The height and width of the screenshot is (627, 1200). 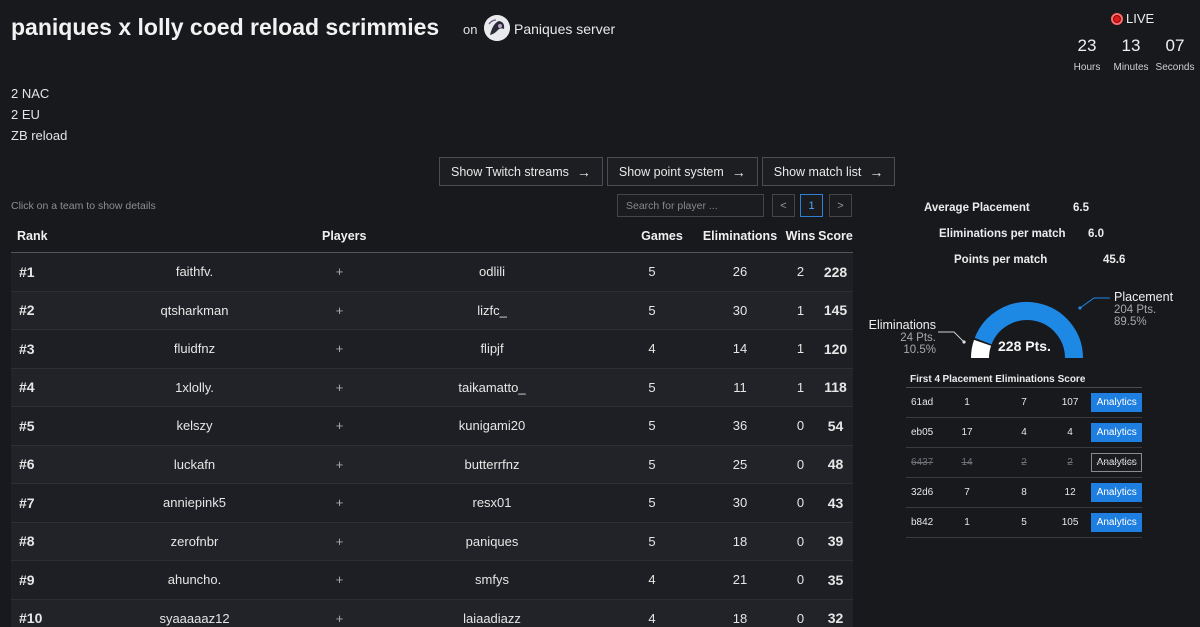 What do you see at coordinates (981, 349) in the screenshot?
I see `gauge-eliminations-arc` at bounding box center [981, 349].